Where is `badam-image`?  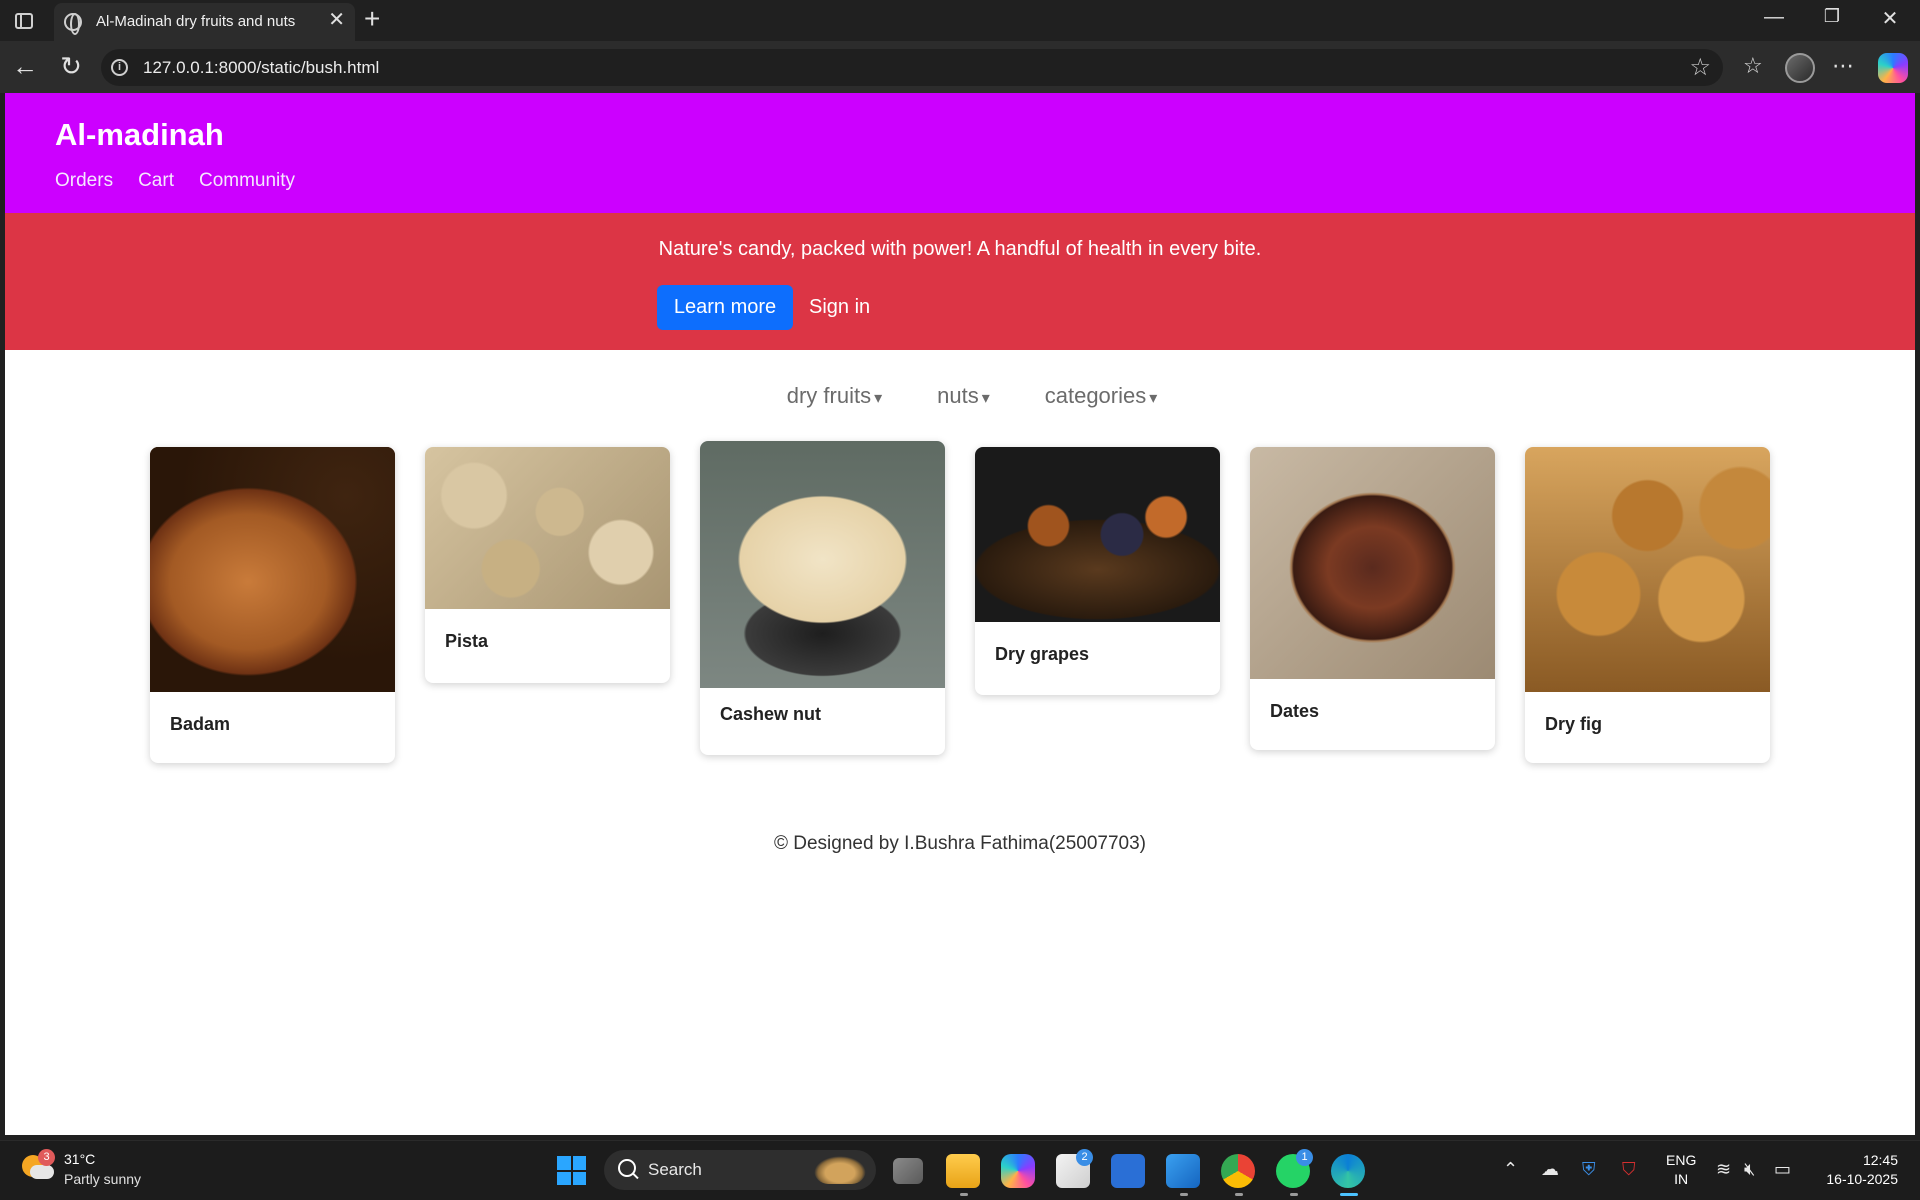
badam-image is located at coordinates (272, 569).